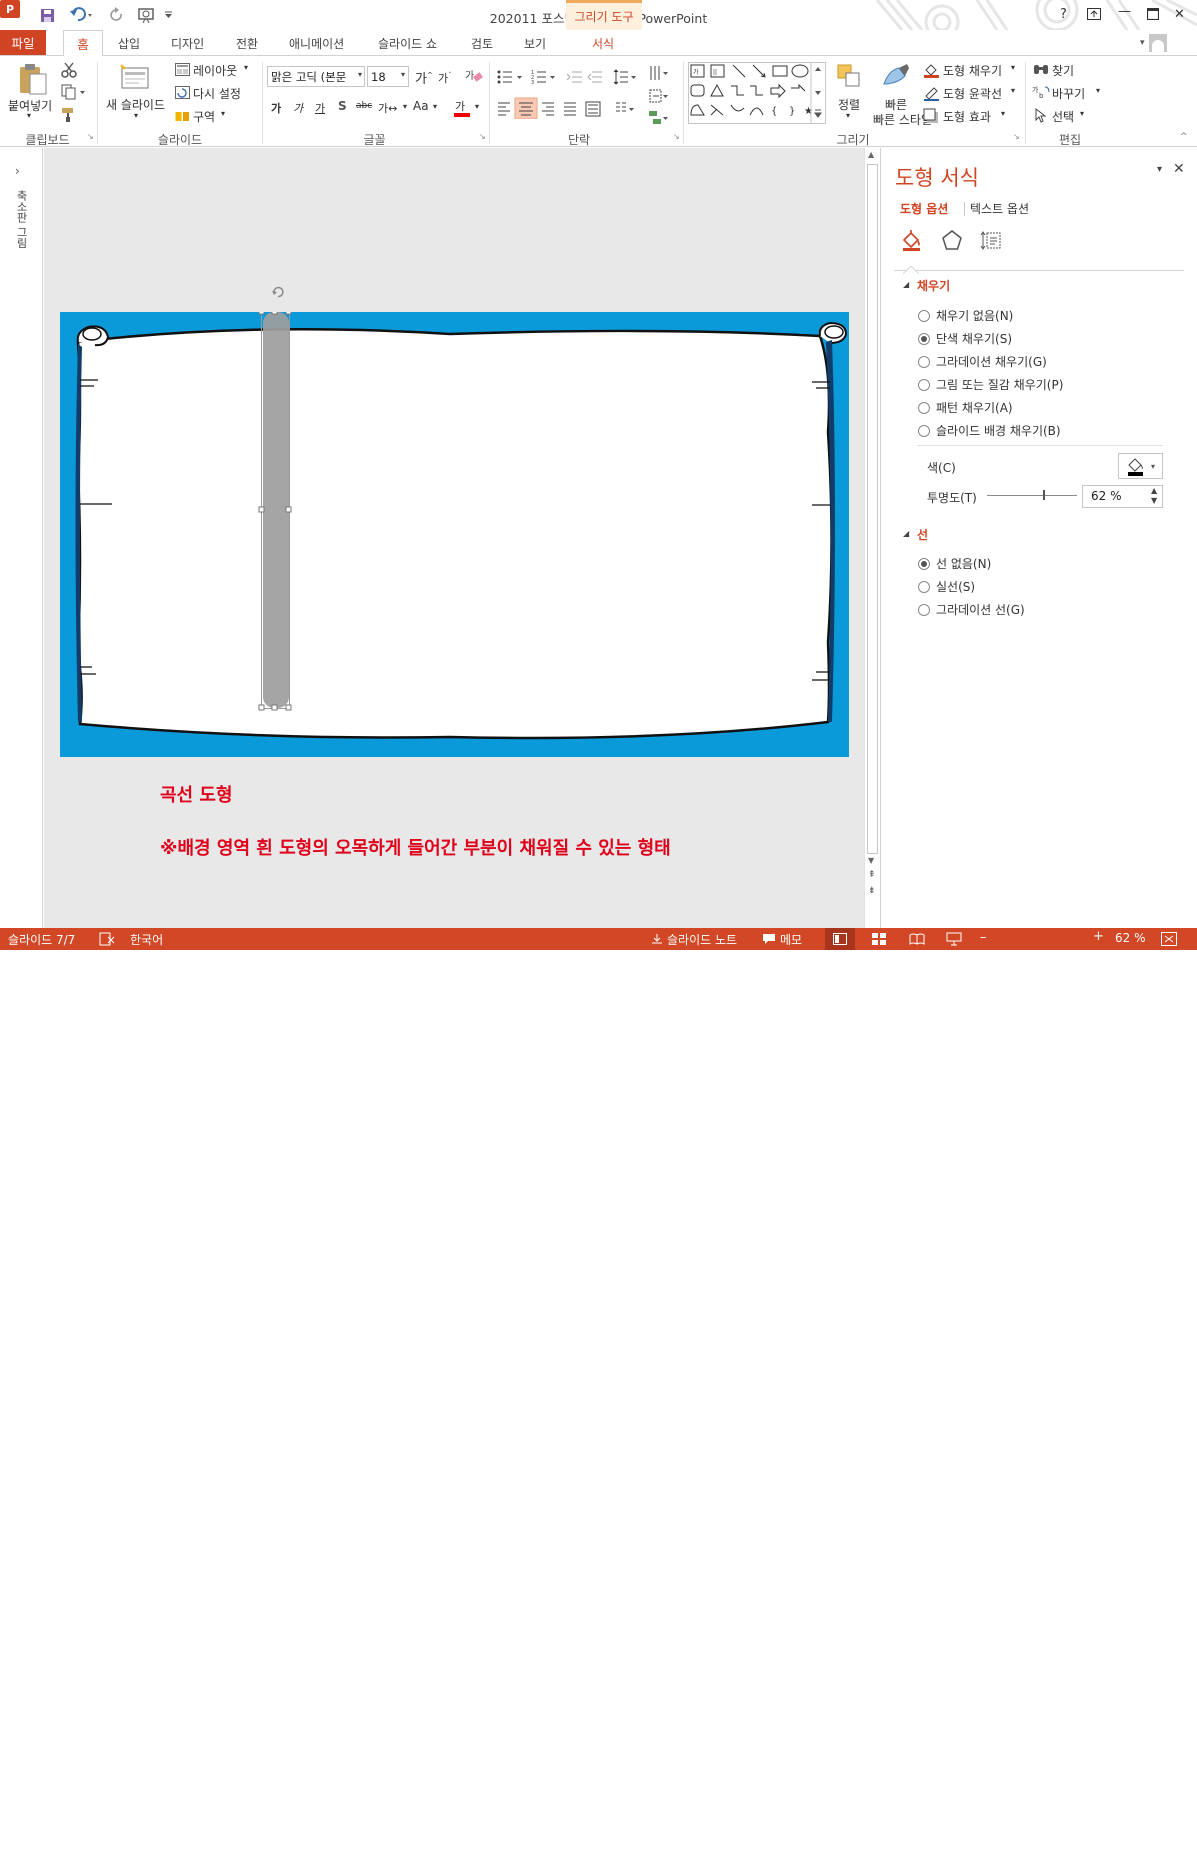 The image size is (1197, 1872). What do you see at coordinates (972, 93) in the screenshot?
I see `shape-outline-label: 도형 윤곽선` at bounding box center [972, 93].